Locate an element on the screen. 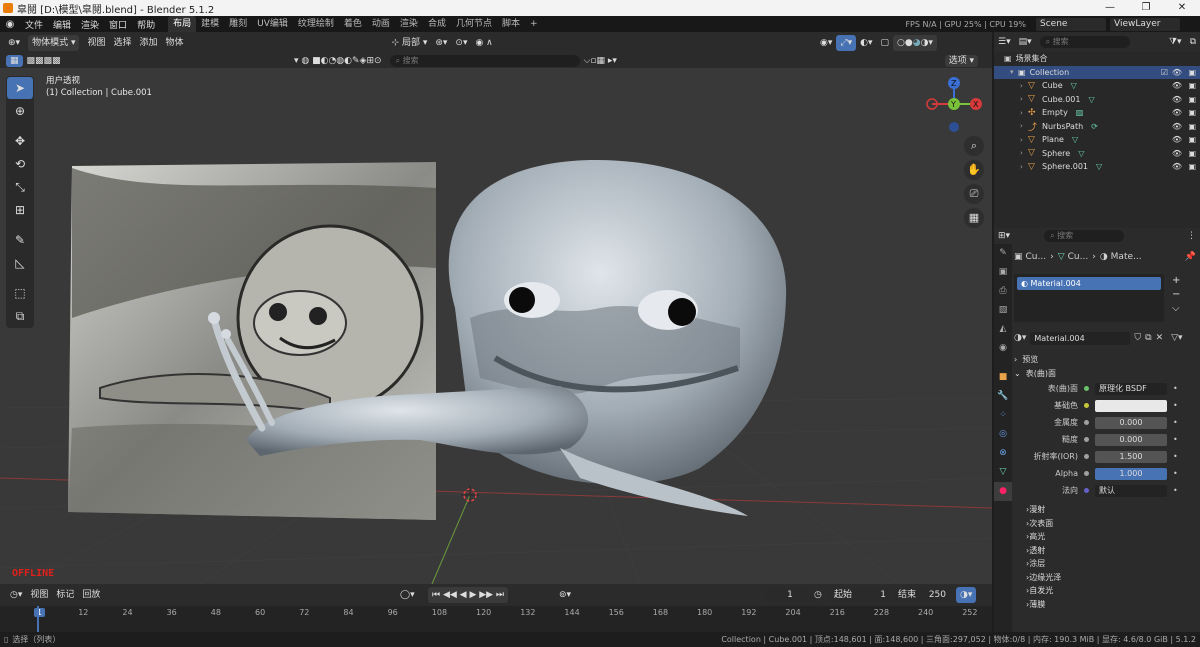  tool-tab-icon: ✎ is located at coordinates (1003, 253).